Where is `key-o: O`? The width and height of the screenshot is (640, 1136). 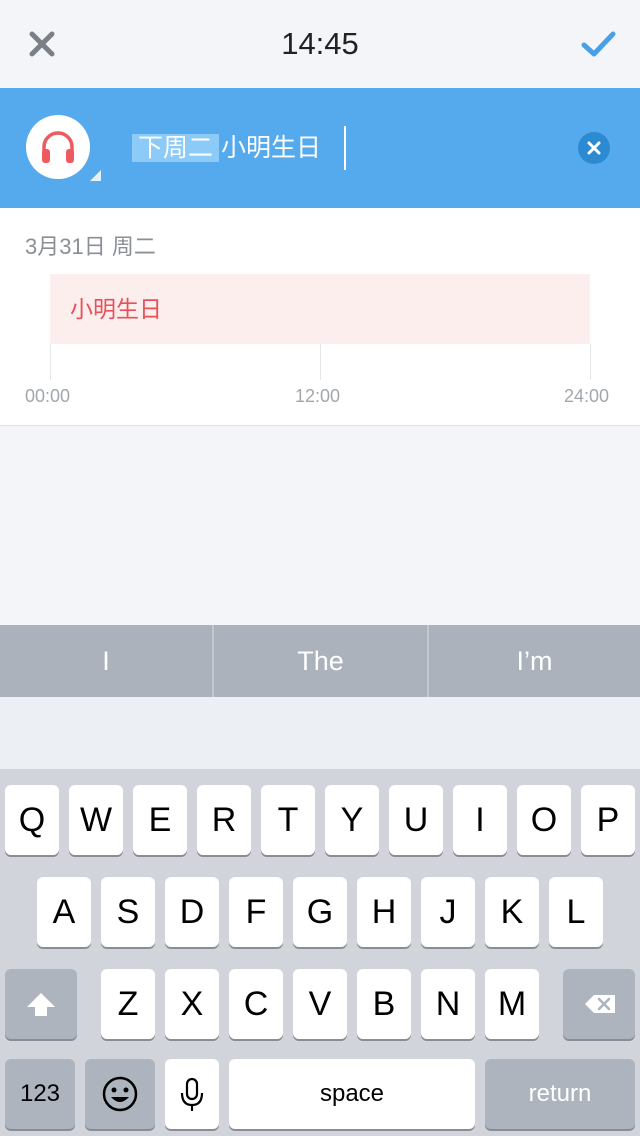 key-o: O is located at coordinates (544, 820).